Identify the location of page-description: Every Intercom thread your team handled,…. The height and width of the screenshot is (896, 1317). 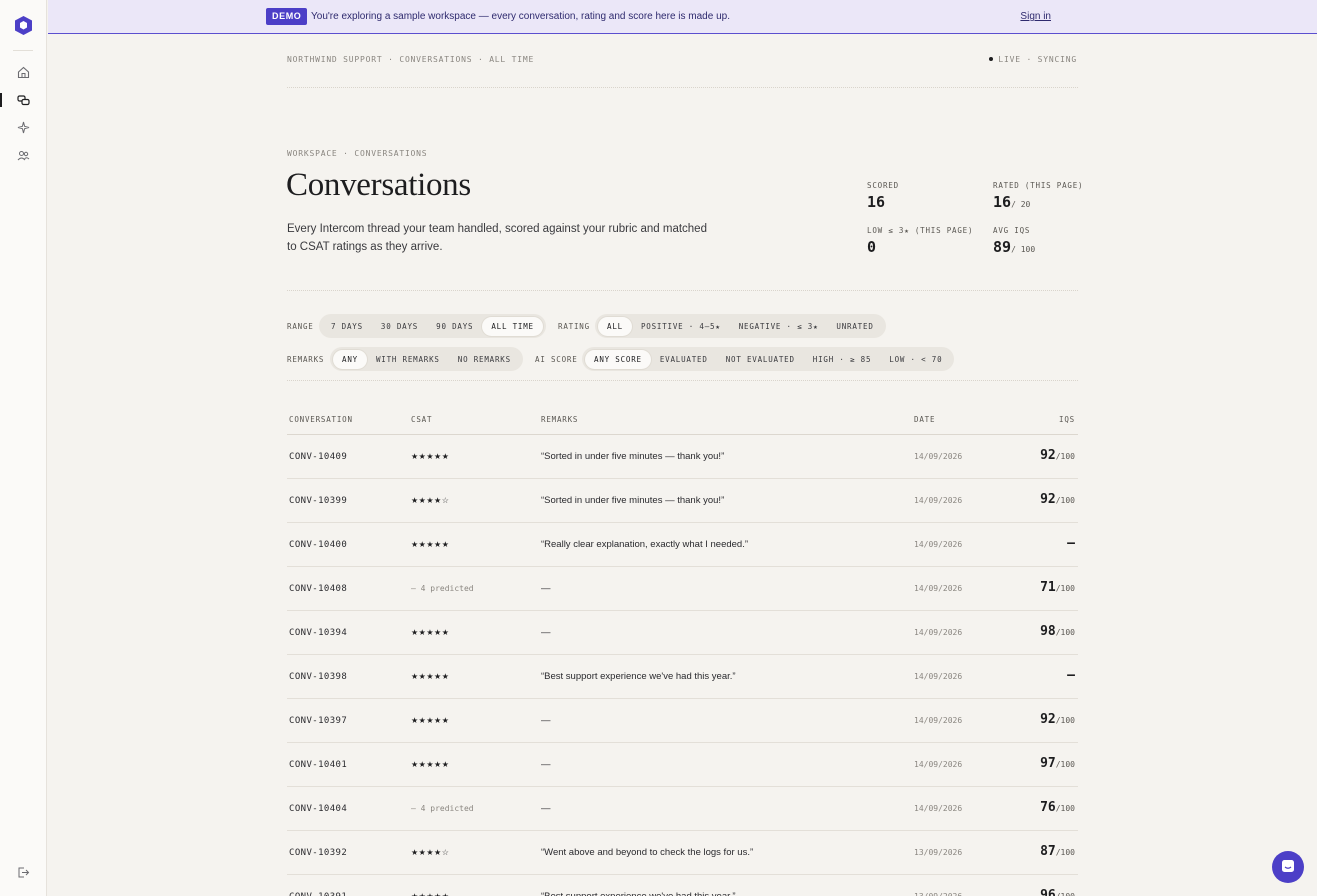
(497, 238).